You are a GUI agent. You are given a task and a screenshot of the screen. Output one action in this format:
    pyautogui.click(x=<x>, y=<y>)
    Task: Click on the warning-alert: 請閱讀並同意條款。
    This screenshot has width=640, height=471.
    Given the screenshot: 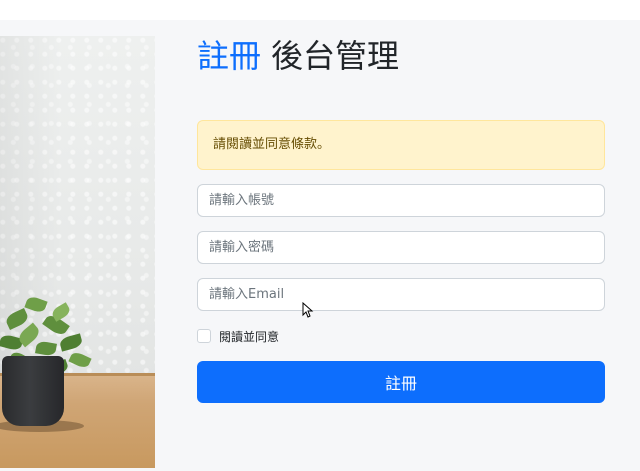 What is the action you would take?
    pyautogui.click(x=401, y=145)
    